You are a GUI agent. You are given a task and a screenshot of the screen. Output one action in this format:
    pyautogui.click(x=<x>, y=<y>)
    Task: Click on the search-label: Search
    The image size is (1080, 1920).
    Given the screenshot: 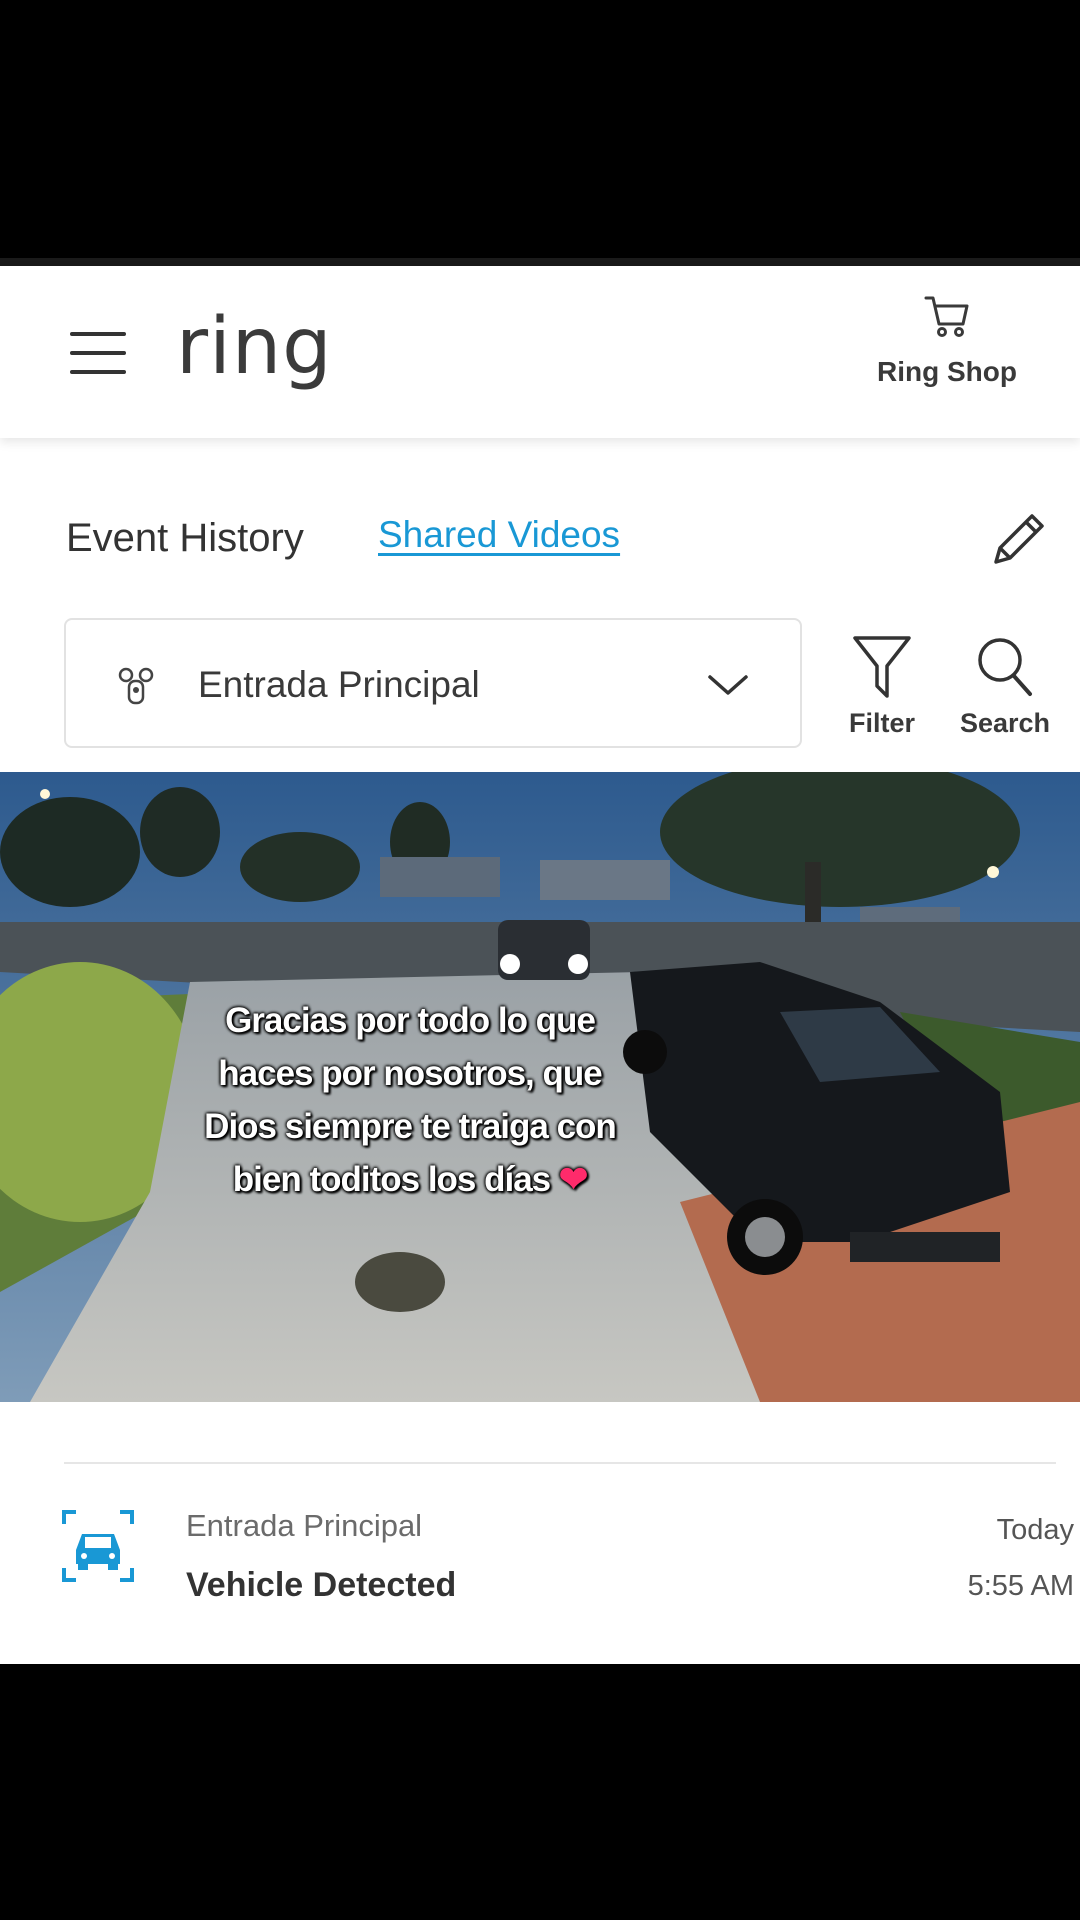 What is the action you would take?
    pyautogui.click(x=1005, y=723)
    